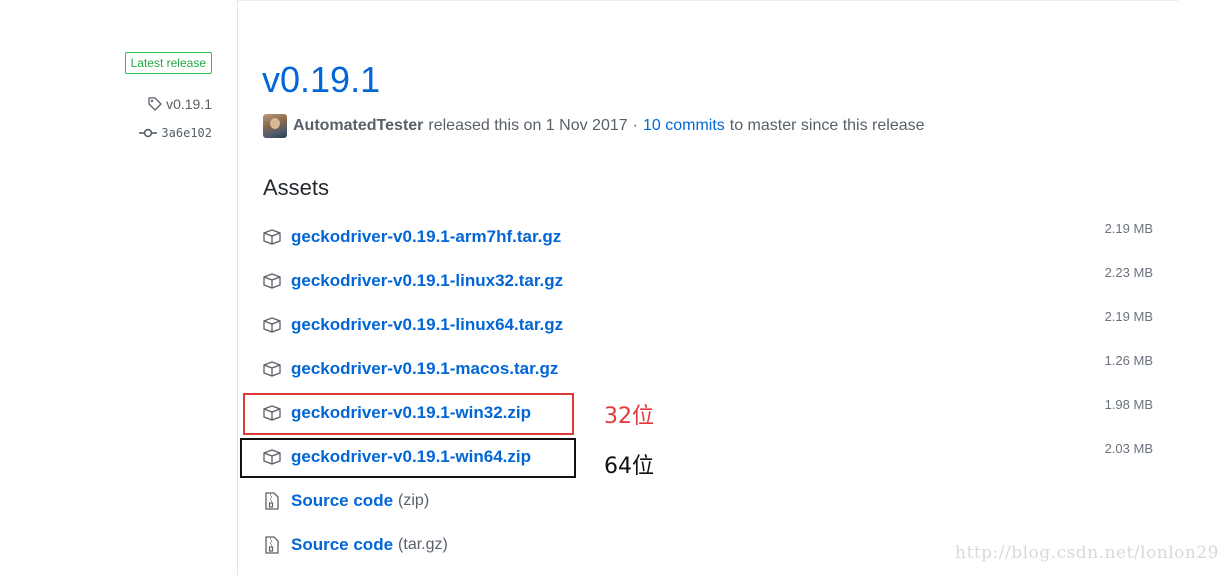 This screenshot has height=575, width=1229. I want to click on win64-highlight-box, so click(408, 458).